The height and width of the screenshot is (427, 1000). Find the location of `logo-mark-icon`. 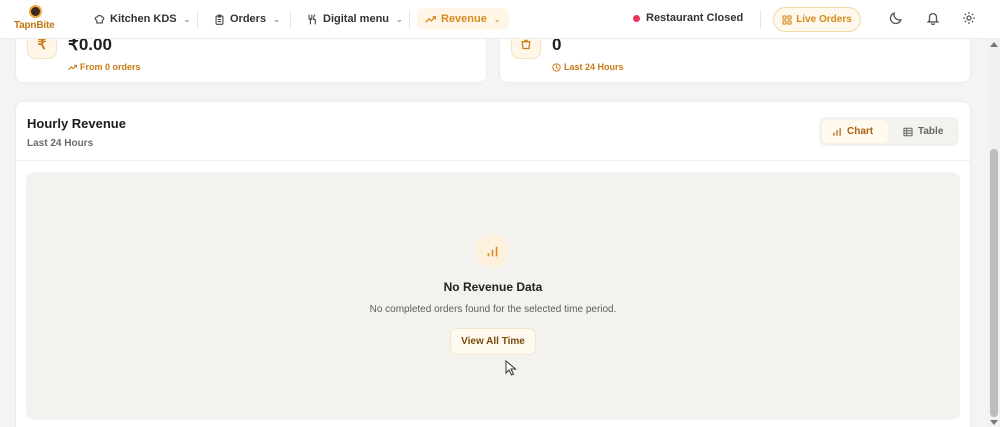

logo-mark-icon is located at coordinates (35, 11).